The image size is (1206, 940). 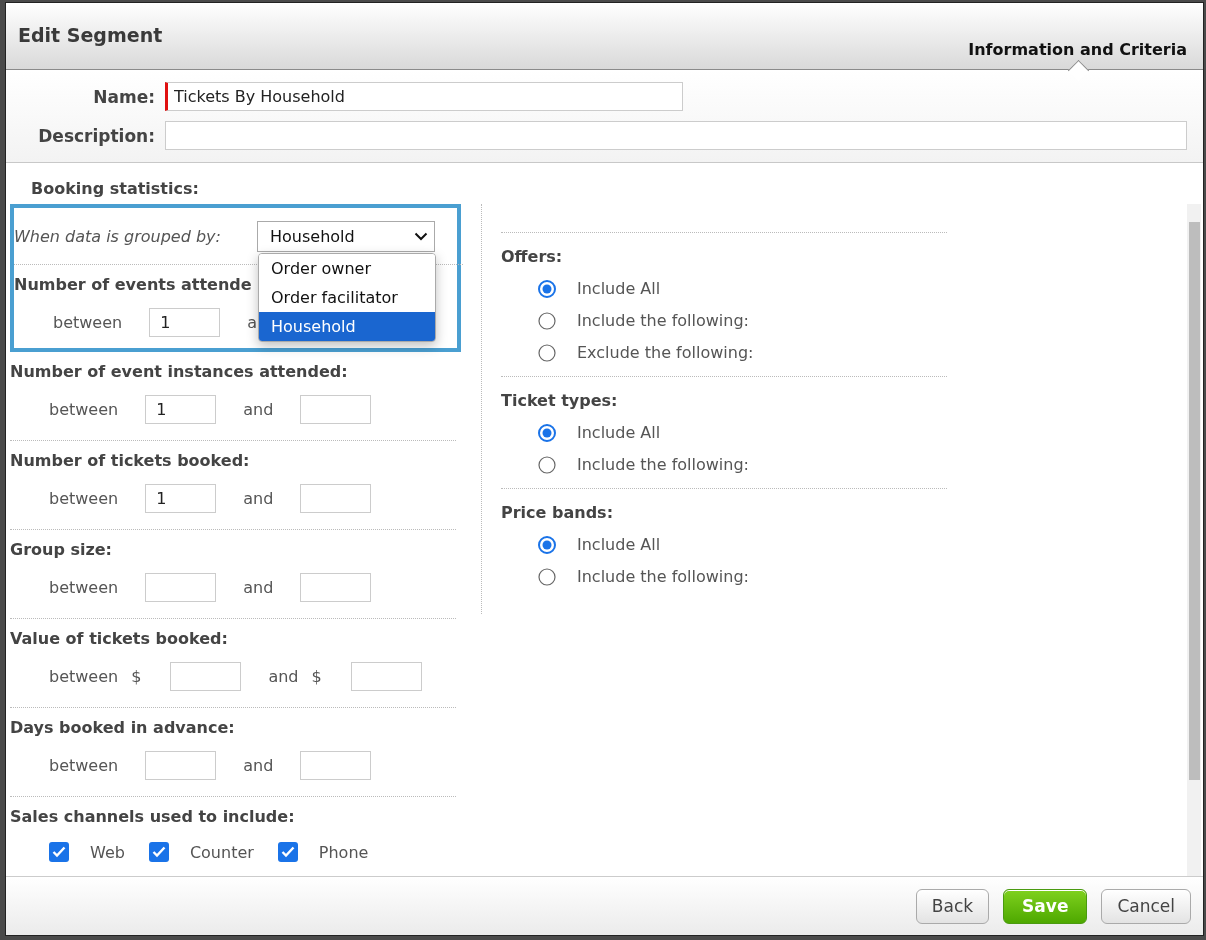 I want to click on criterion-heading: Number of events attende, so click(x=133, y=284).